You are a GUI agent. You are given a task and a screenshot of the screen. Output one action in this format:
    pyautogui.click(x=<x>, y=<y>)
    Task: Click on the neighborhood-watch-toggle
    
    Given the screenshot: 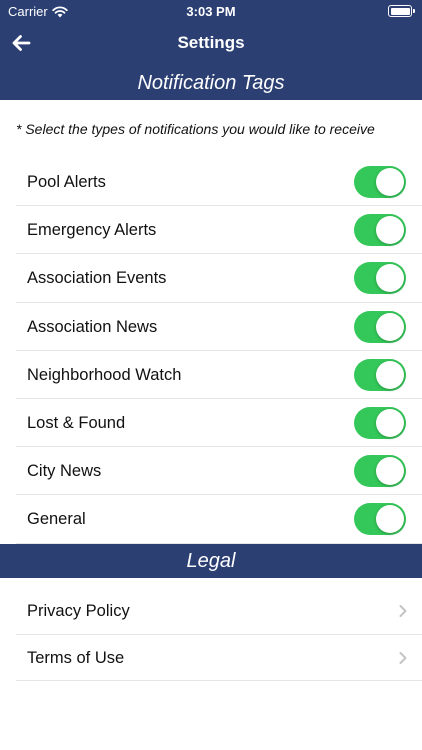 What is the action you would take?
    pyautogui.click(x=380, y=374)
    